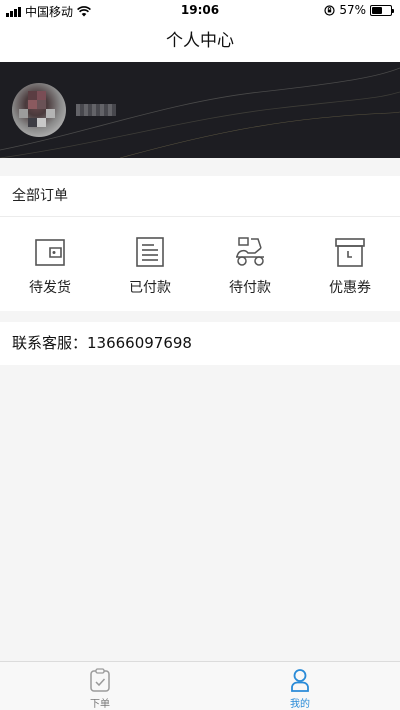 The width and height of the screenshot is (400, 710). I want to click on tab-label: 下单, so click(100, 704).